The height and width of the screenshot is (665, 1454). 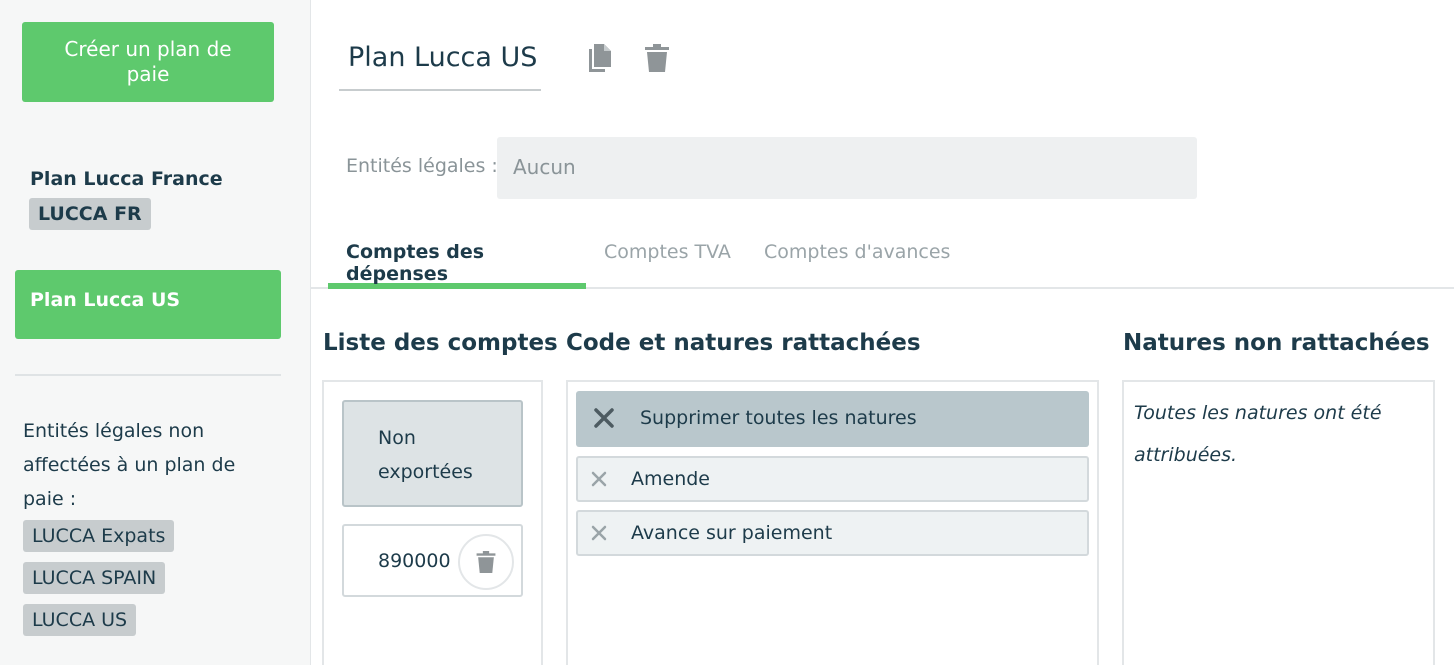 I want to click on entity-tag: LUCCA SPAIN, so click(x=94, y=578).